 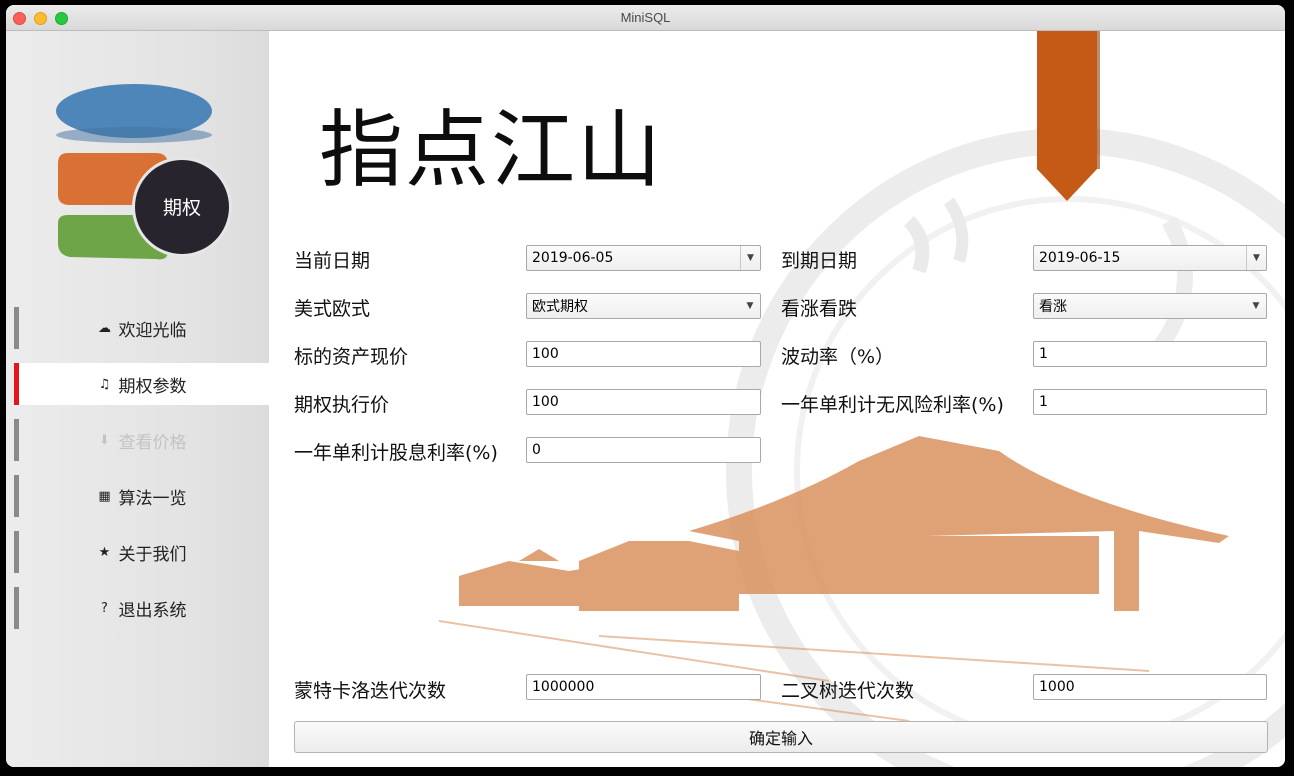 I want to click on current-date-picker: 2019-06-05 ▼, so click(x=643, y=258).